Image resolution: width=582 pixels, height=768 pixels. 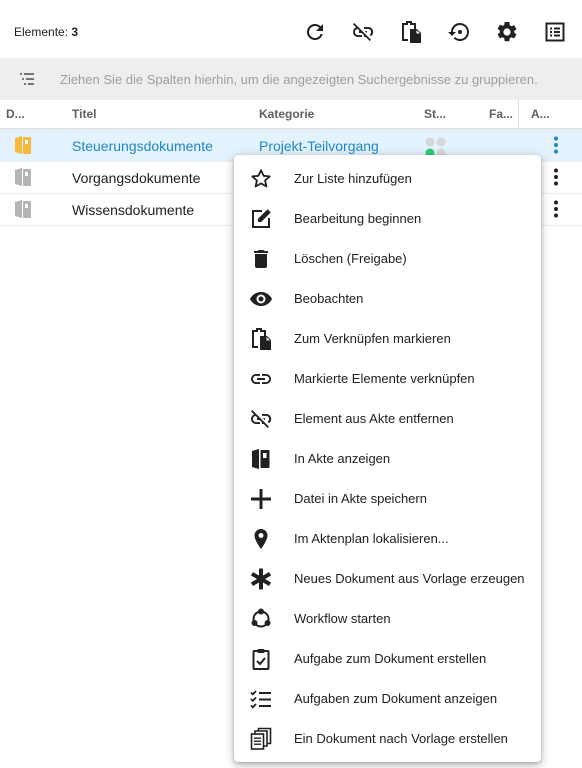 What do you see at coordinates (409, 578) in the screenshot?
I see `menu-item-label: Neues Dokument aus Vorlage erzeugen` at bounding box center [409, 578].